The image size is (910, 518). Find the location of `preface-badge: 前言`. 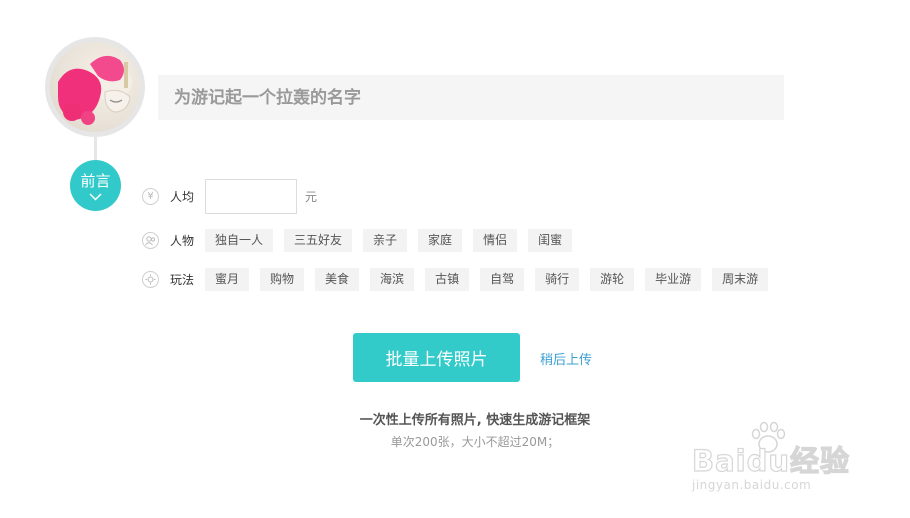

preface-badge: 前言 is located at coordinates (95, 185).